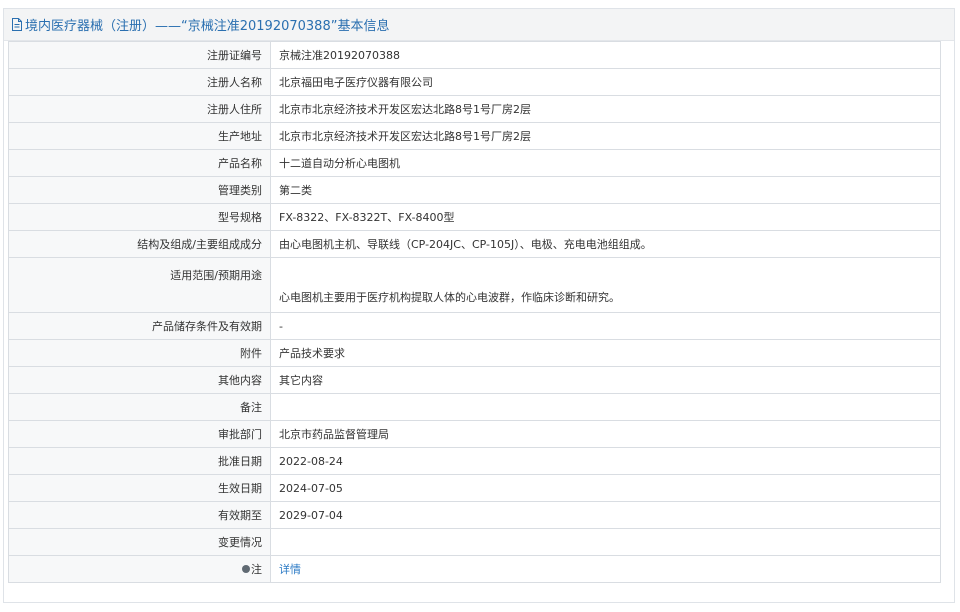  I want to click on row-label: 产品储存条件及有效期, so click(139, 326).